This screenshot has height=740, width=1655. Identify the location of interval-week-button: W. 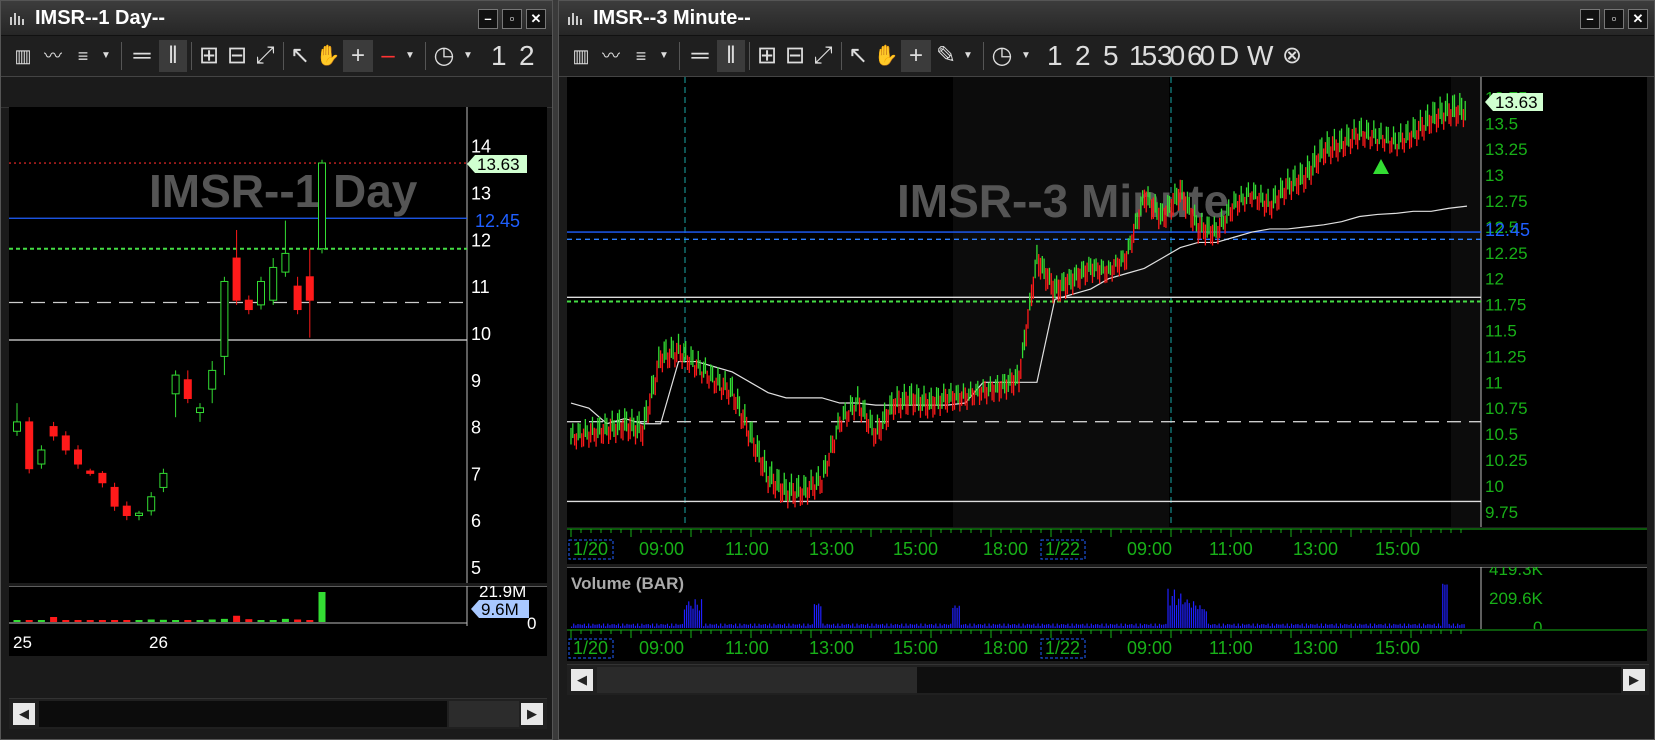
(1260, 56).